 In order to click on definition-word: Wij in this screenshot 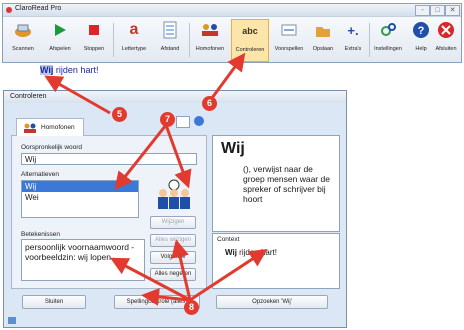, I will do `click(233, 148)`.